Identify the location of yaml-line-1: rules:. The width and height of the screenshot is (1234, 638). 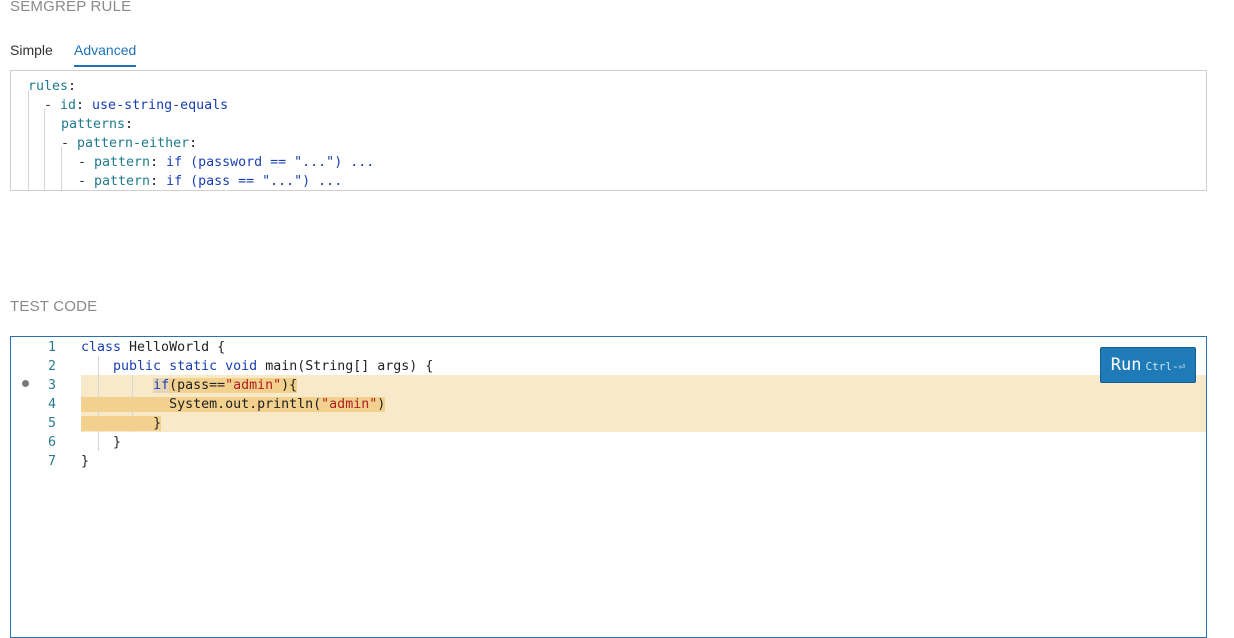
(52, 86).